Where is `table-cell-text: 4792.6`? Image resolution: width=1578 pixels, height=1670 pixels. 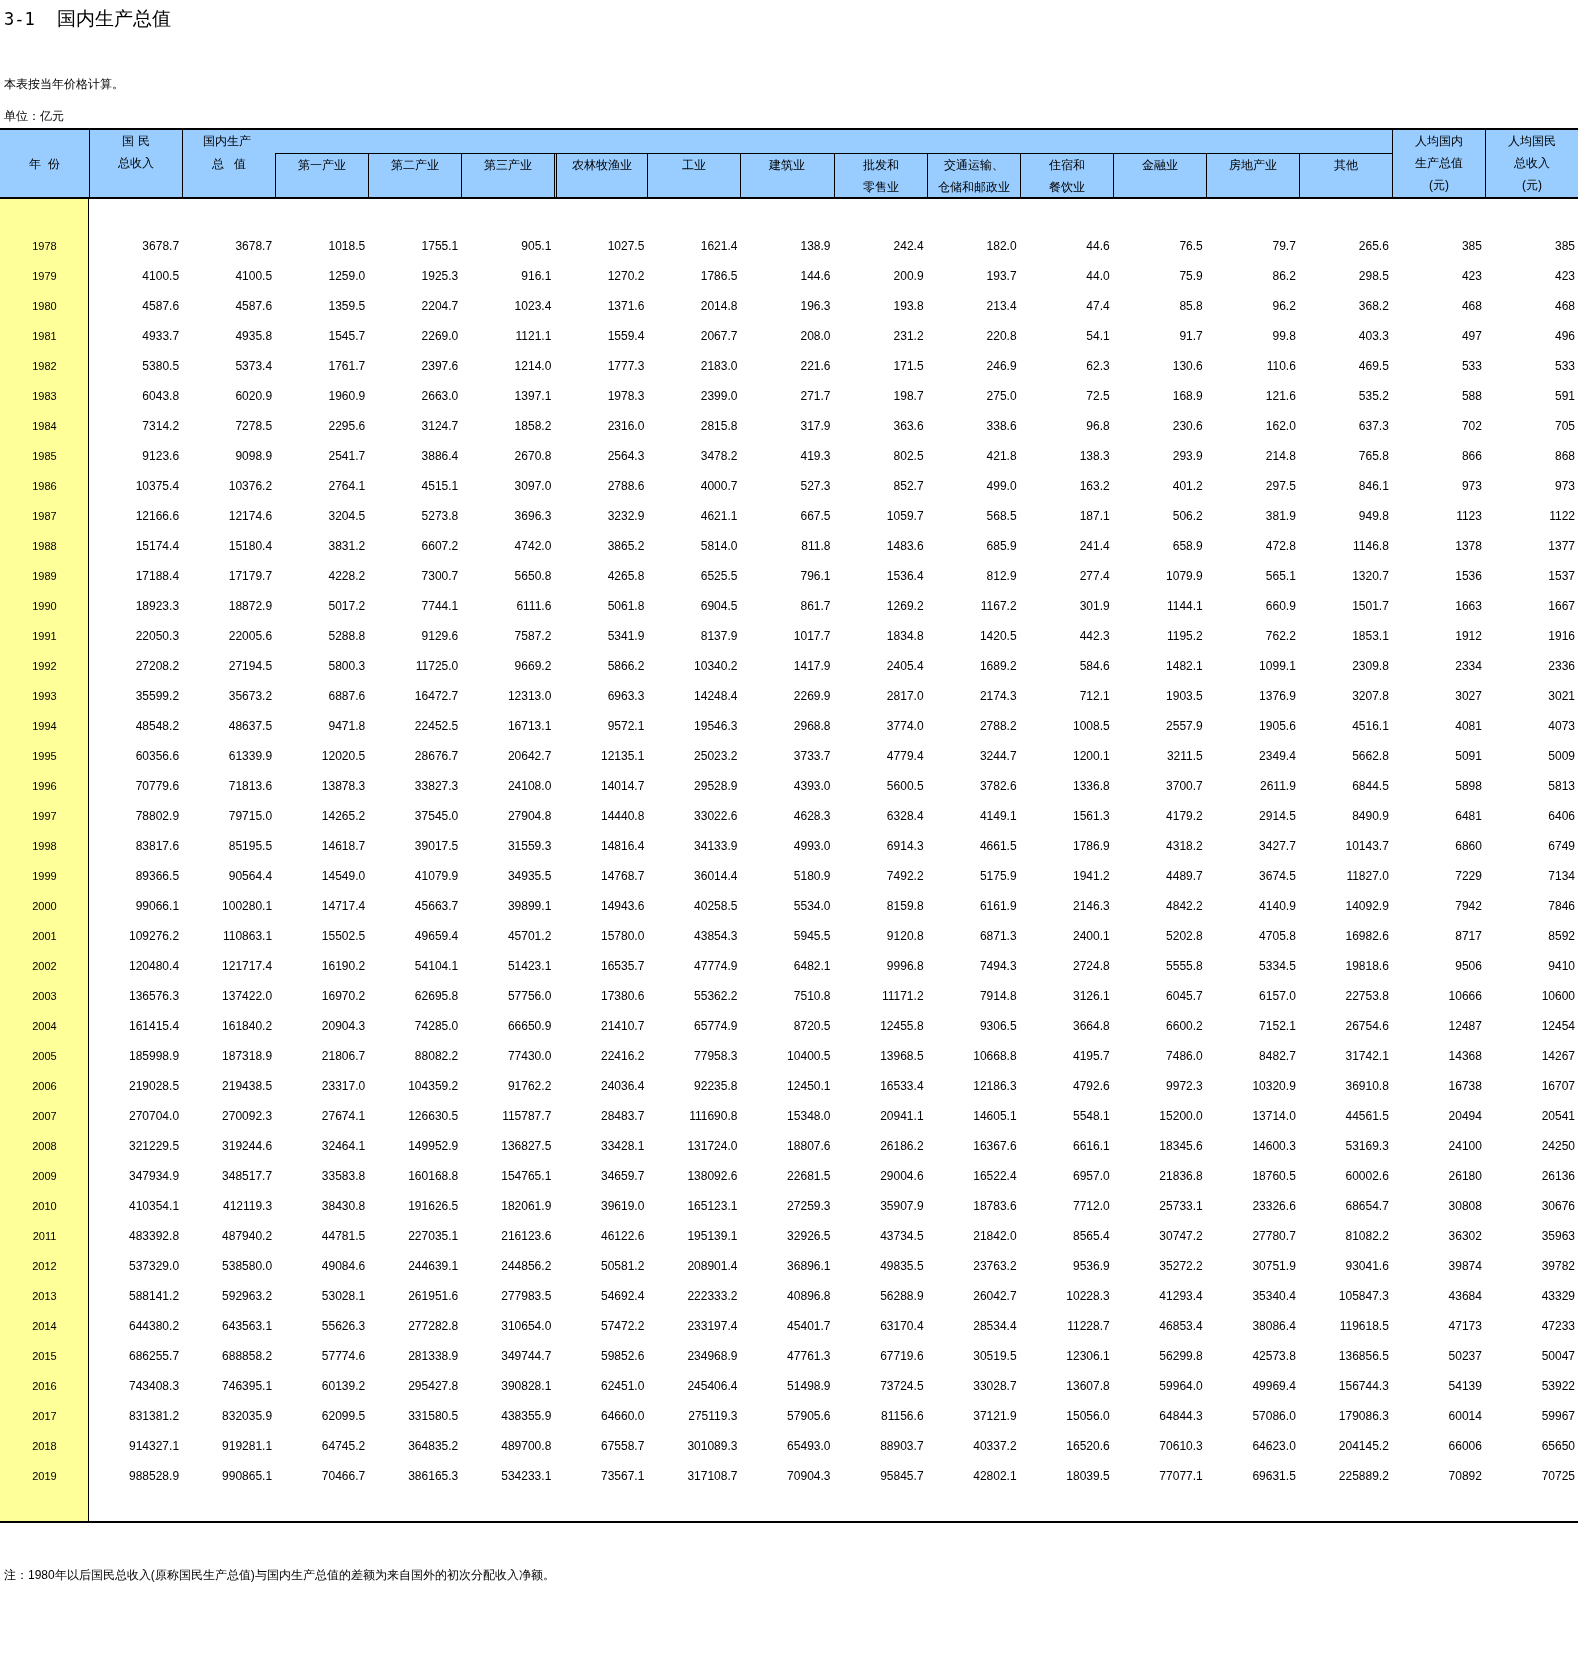
table-cell-text: 4792.6 is located at coordinates (1091, 1086).